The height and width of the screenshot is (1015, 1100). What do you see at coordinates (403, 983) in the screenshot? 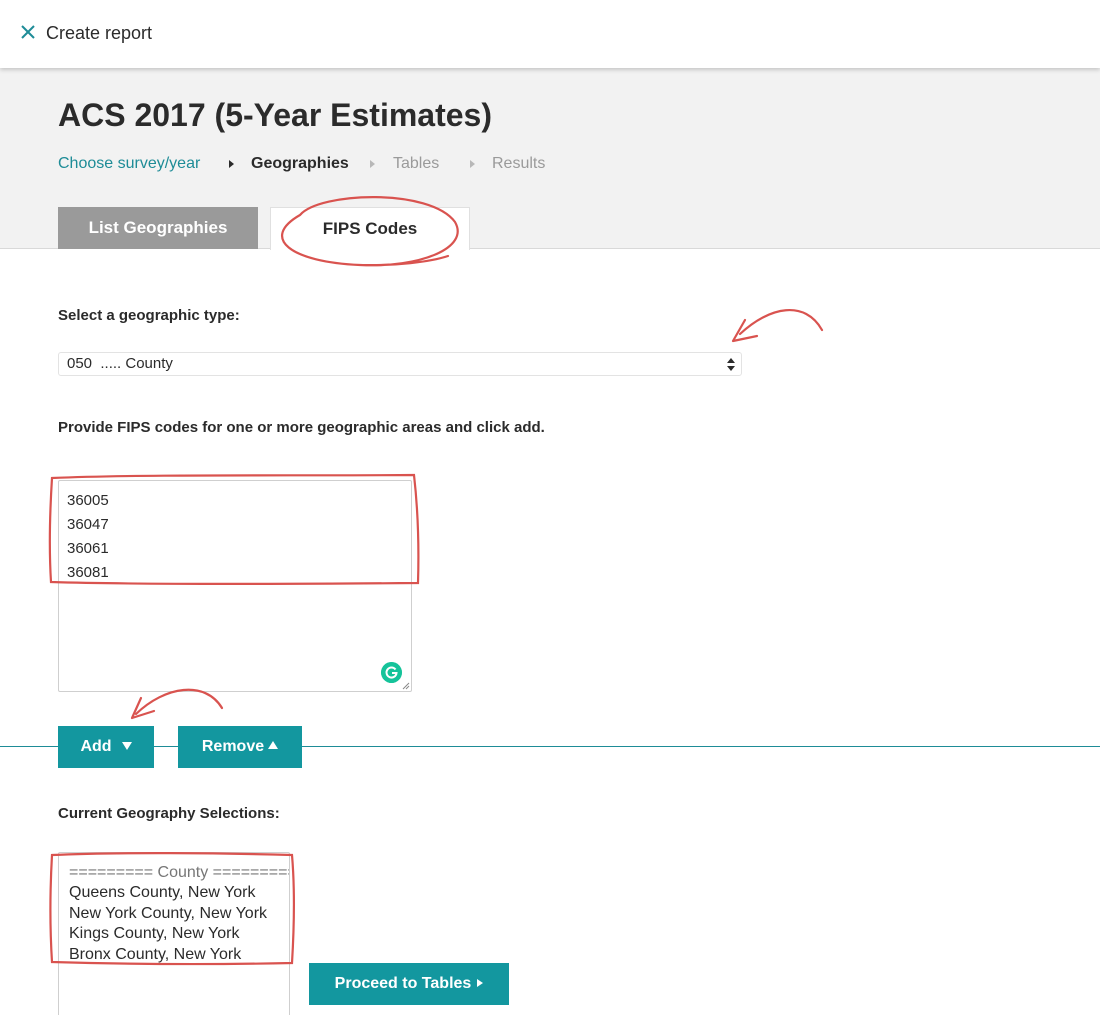
I see `proceed-button-label: Proceed to Tables` at bounding box center [403, 983].